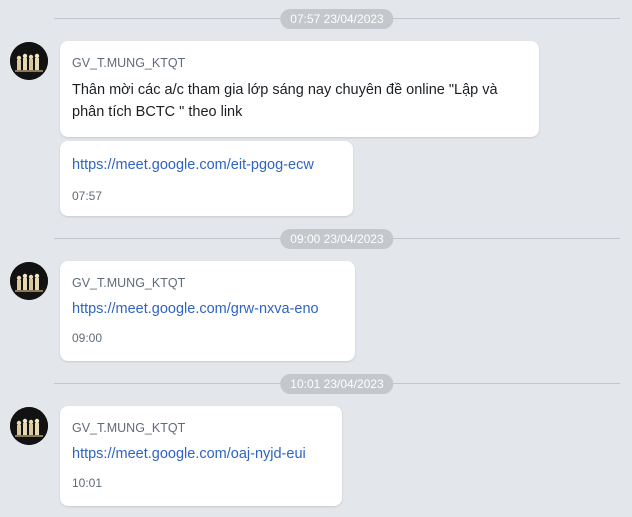  I want to click on date-pill: 09:00 23/04/2023, so click(337, 239).